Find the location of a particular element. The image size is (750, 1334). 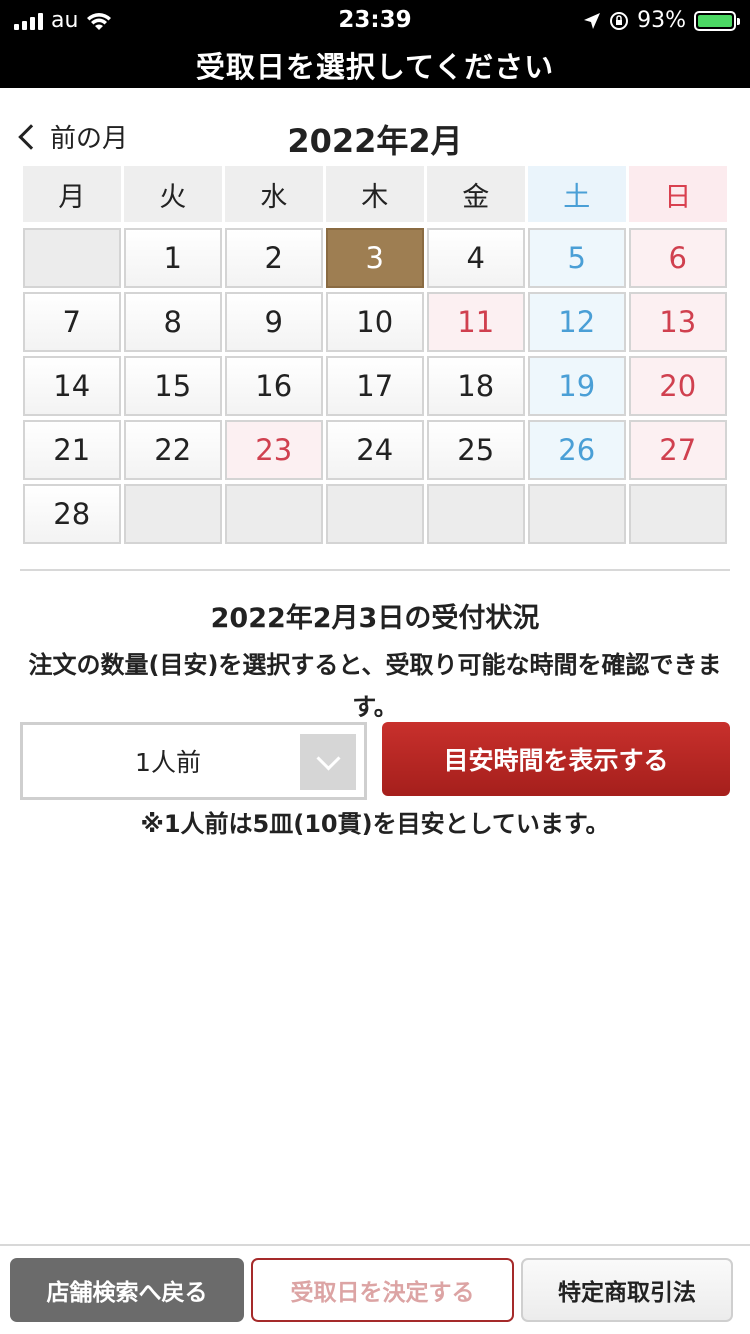

reception-description: 注文の数量(目安)を選択すると、受取り可能な時間を確認できます。 is located at coordinates (375, 686).